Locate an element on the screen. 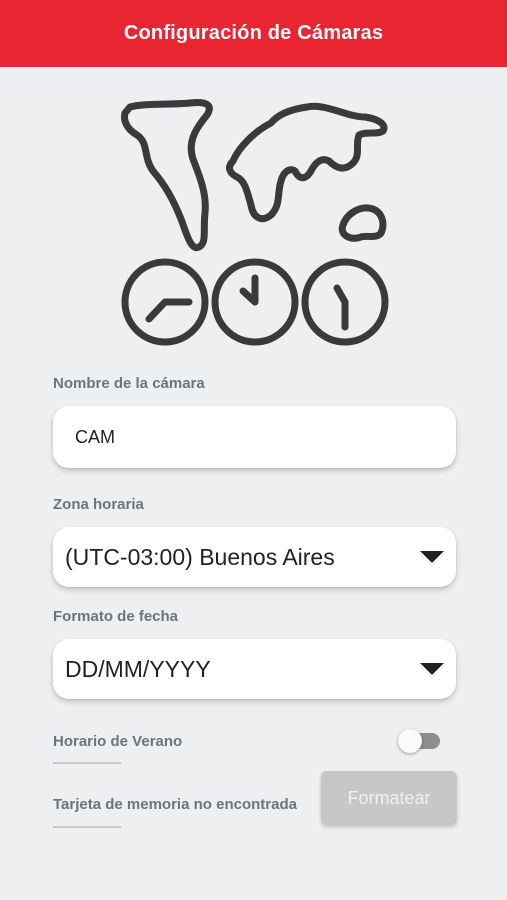  camera-name-label: Nombre de la cámara is located at coordinates (129, 383).